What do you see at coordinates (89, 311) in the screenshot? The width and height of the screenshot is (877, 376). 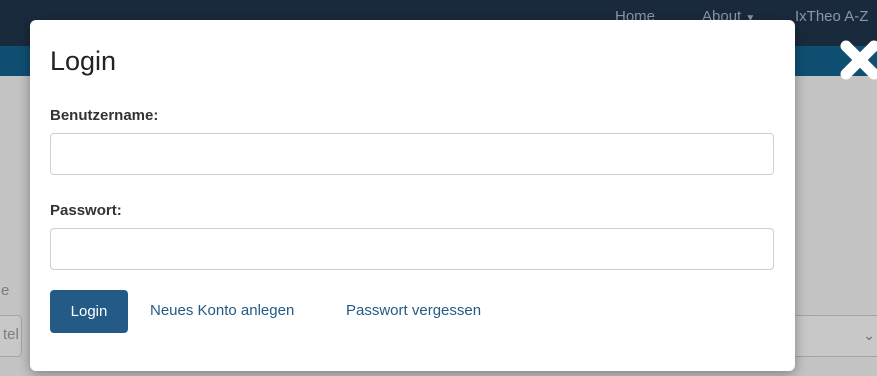 I see `login-button: Login` at bounding box center [89, 311].